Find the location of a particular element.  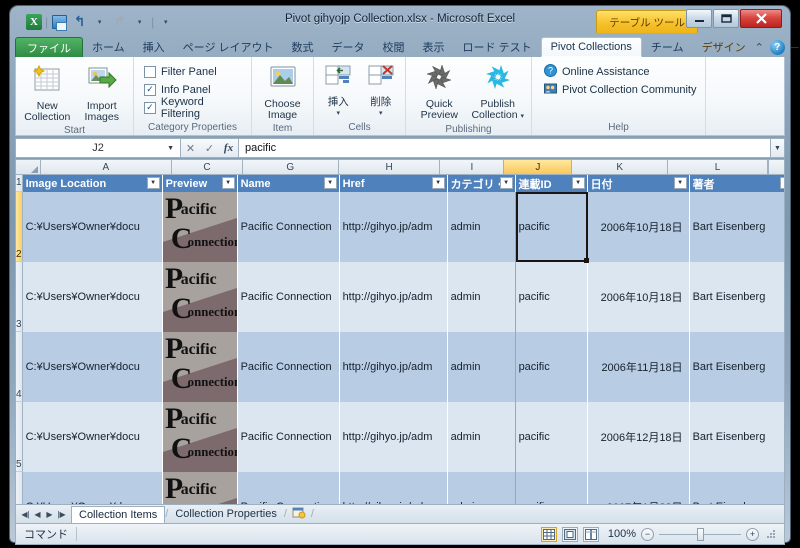

table-header-category: カテゴリ・ ▼ is located at coordinates (481, 183).